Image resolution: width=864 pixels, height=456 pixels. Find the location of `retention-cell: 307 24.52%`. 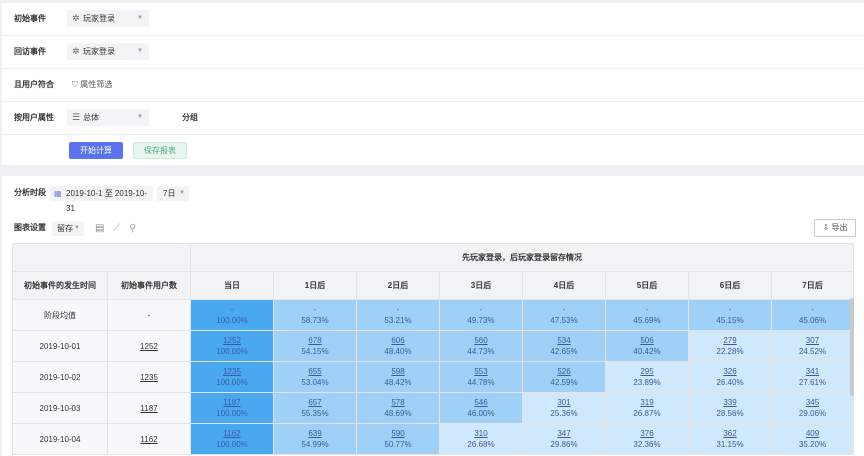

retention-cell: 307 24.52% is located at coordinates (812, 346).